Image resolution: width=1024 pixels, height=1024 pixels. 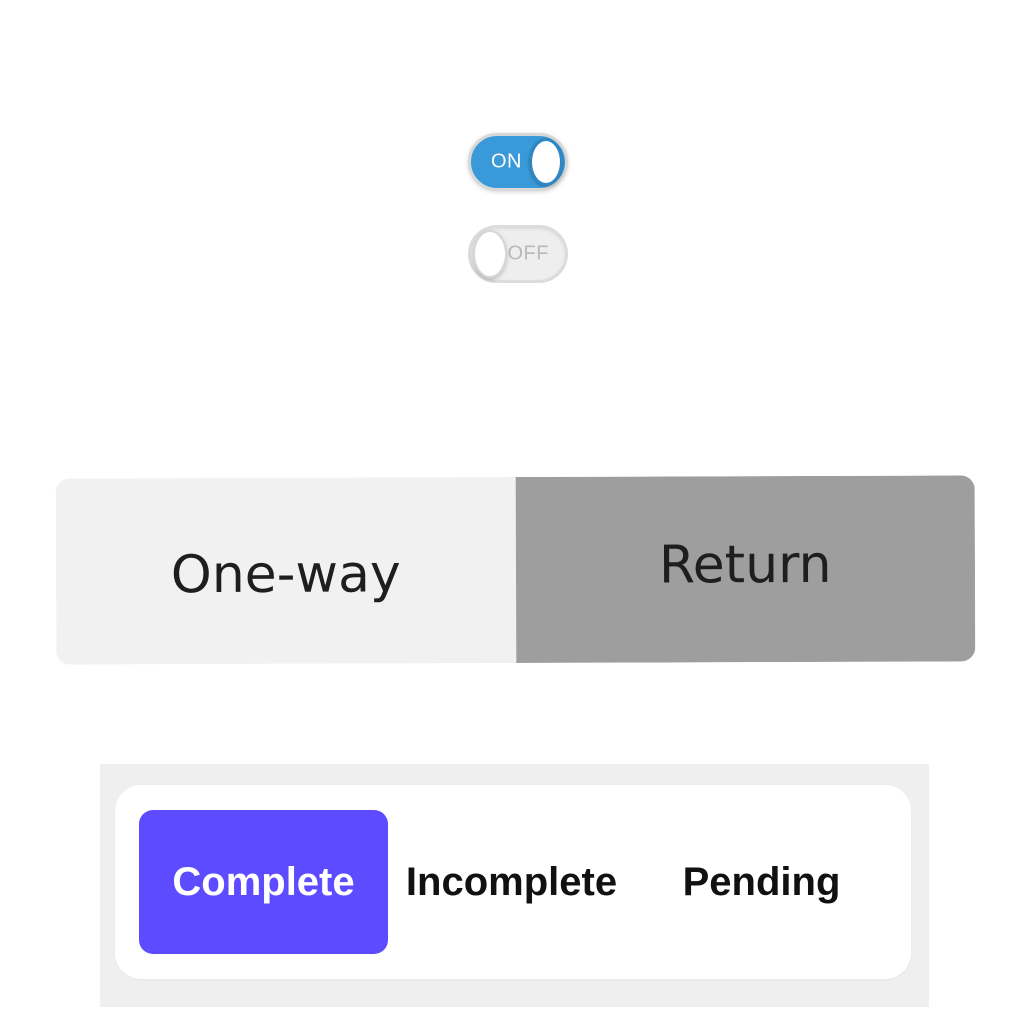 I want to click on segment-return-label: Return, so click(x=745, y=565).